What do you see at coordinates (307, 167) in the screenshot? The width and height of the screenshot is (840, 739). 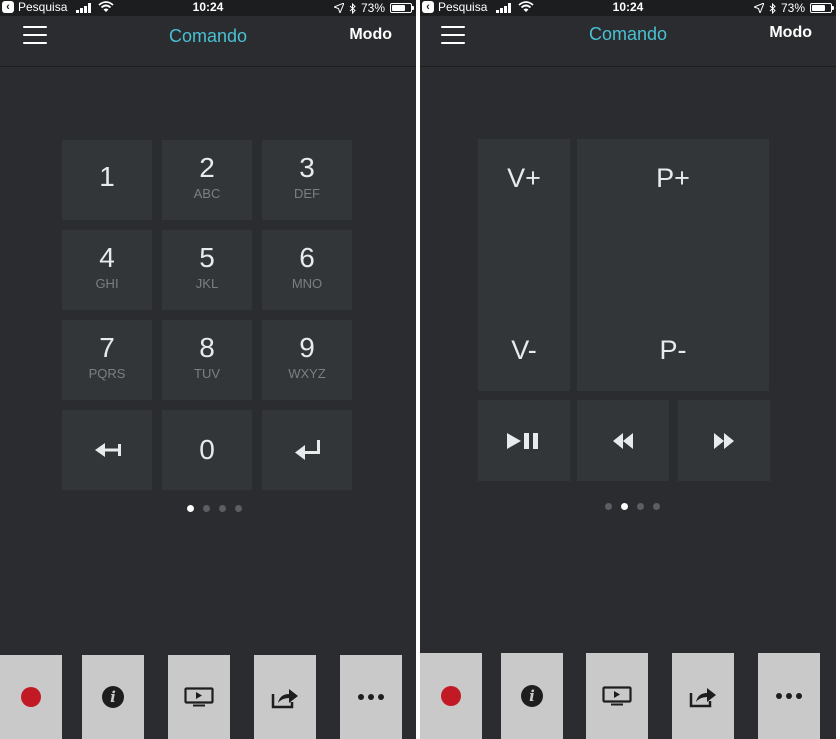 I see `key-digit: 3` at bounding box center [307, 167].